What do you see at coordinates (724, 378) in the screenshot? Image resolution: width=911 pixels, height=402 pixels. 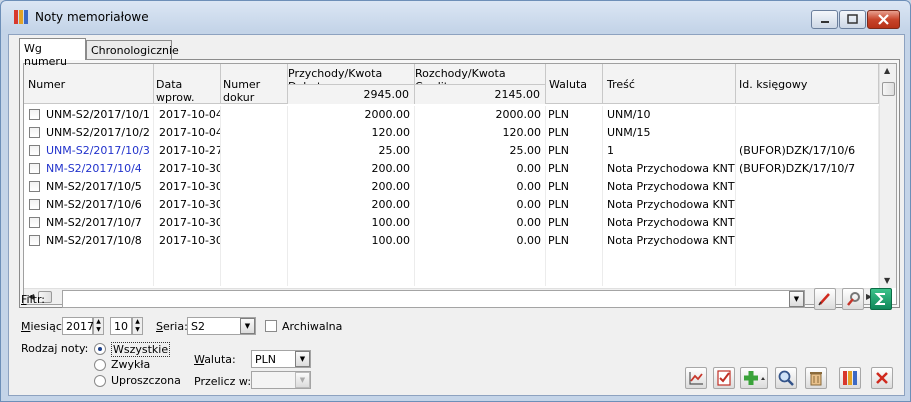 I see `confirm-document-button` at bounding box center [724, 378].